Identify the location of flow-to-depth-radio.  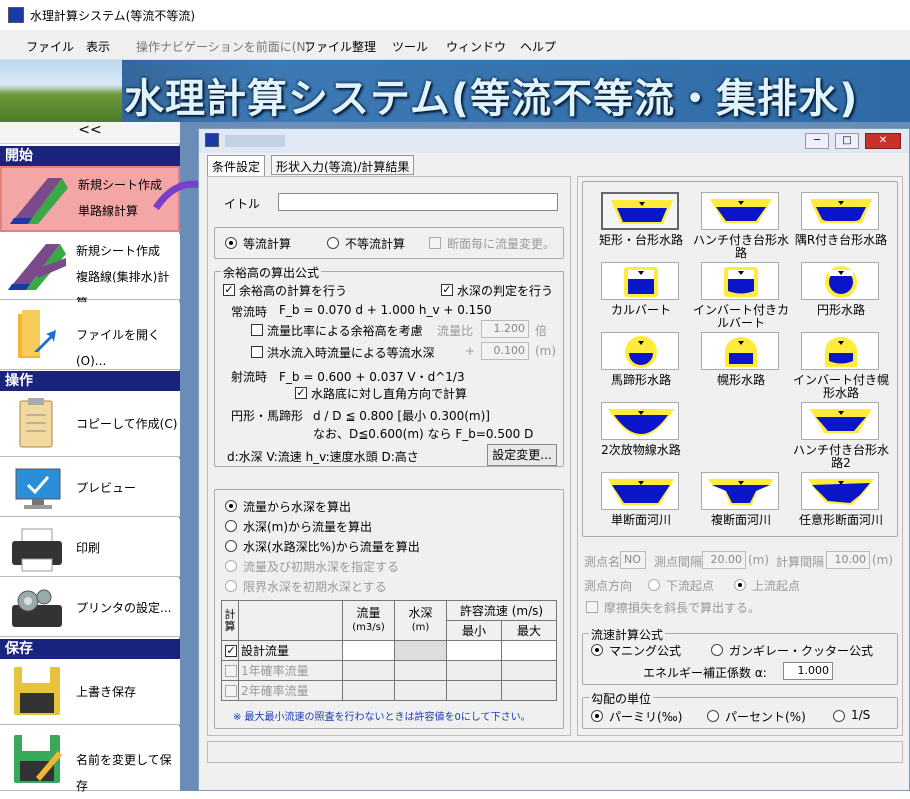
(231, 506).